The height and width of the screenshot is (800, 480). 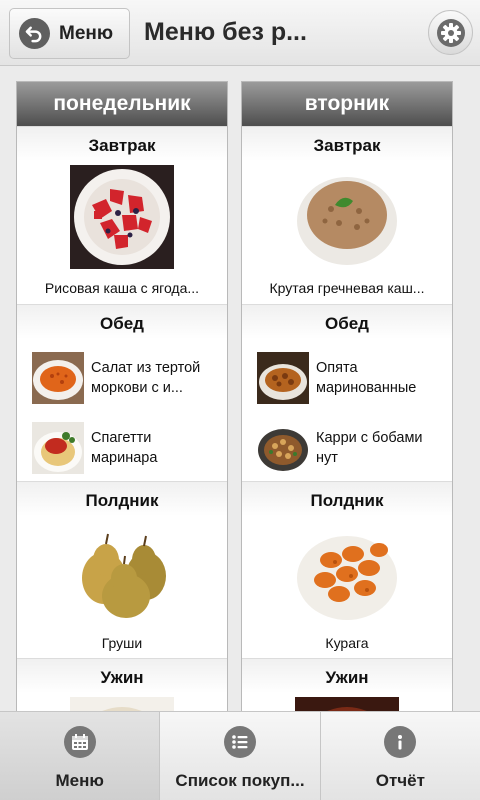 I want to click on day-header: понедельник, so click(x=122, y=104).